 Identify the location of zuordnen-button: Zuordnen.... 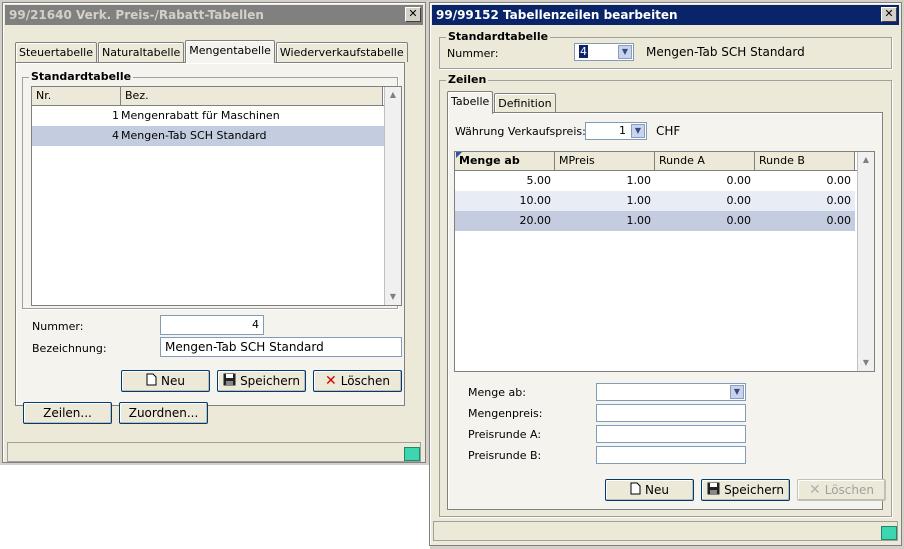
(163, 413).